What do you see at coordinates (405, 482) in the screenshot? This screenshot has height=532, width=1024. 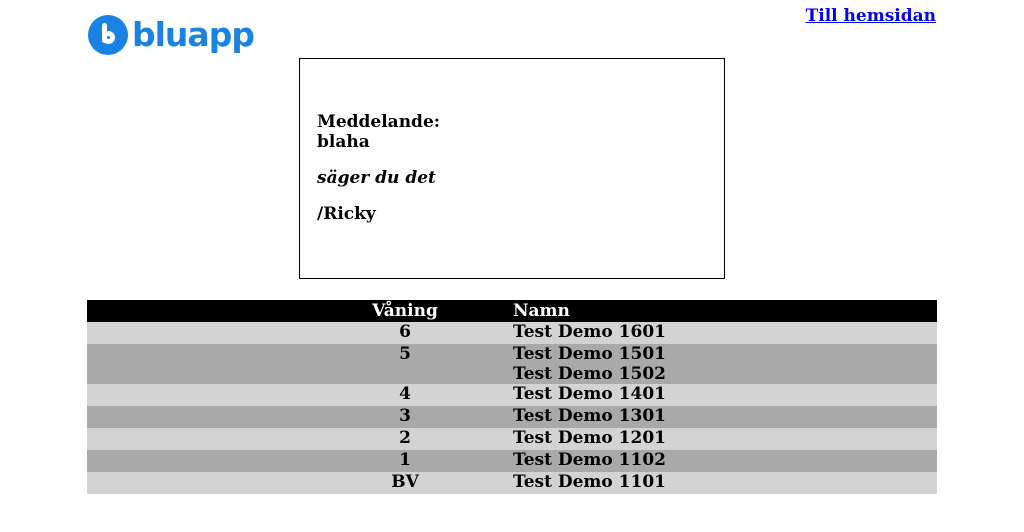 I see `floor-cell: BV` at bounding box center [405, 482].